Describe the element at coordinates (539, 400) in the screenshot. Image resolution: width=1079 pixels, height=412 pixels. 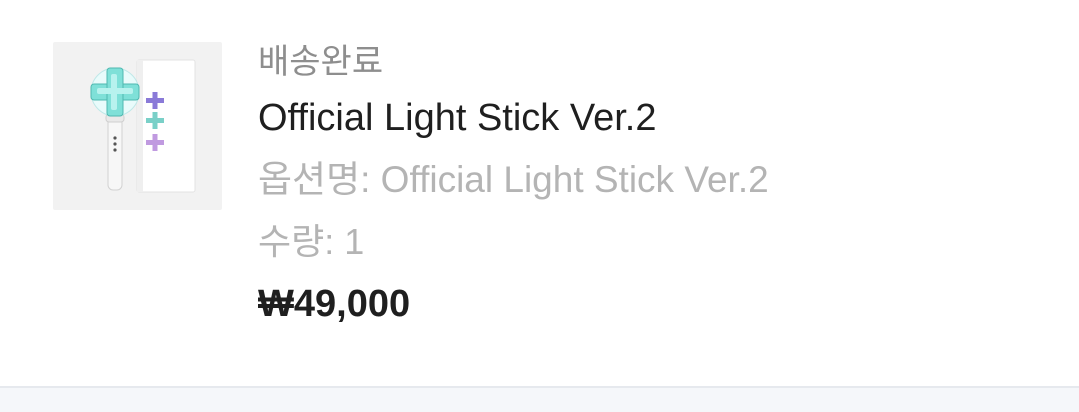
I see `footer-band` at that location.